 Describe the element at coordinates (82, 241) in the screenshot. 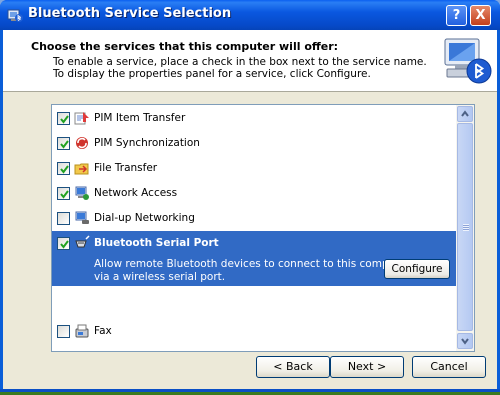

I see `serial-port-icon` at that location.